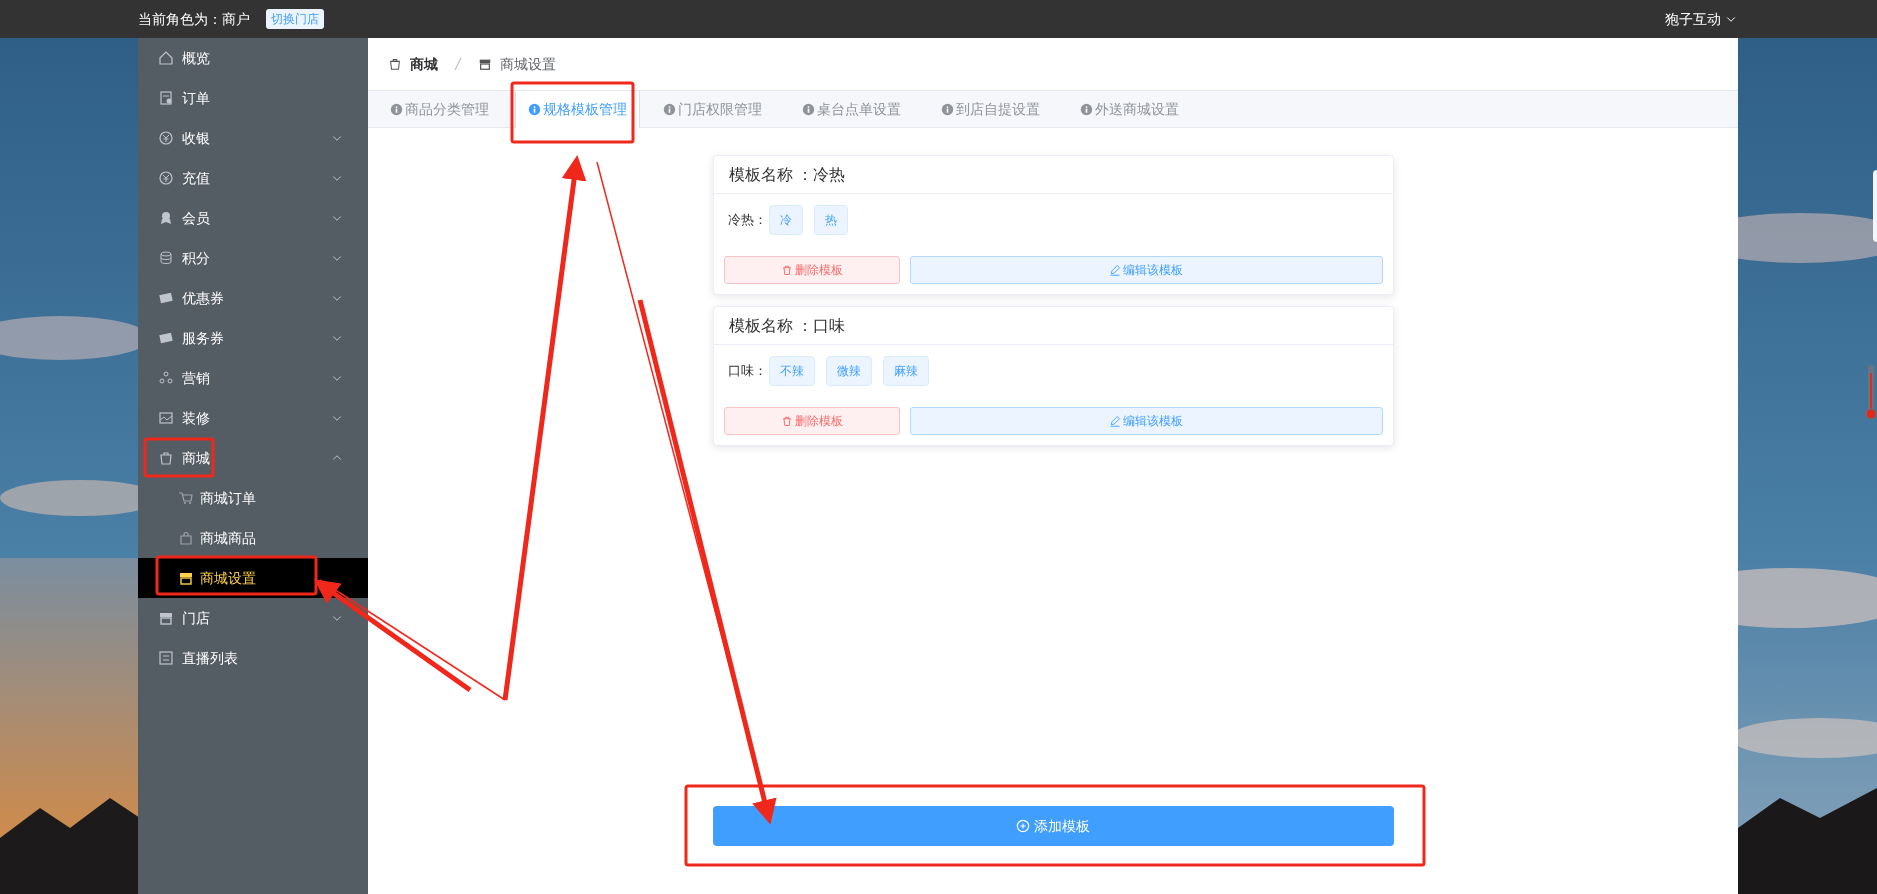 Image resolution: width=1877 pixels, height=894 pixels. What do you see at coordinates (194, 19) in the screenshot?
I see `role-text: 当前角色为：商户` at bounding box center [194, 19].